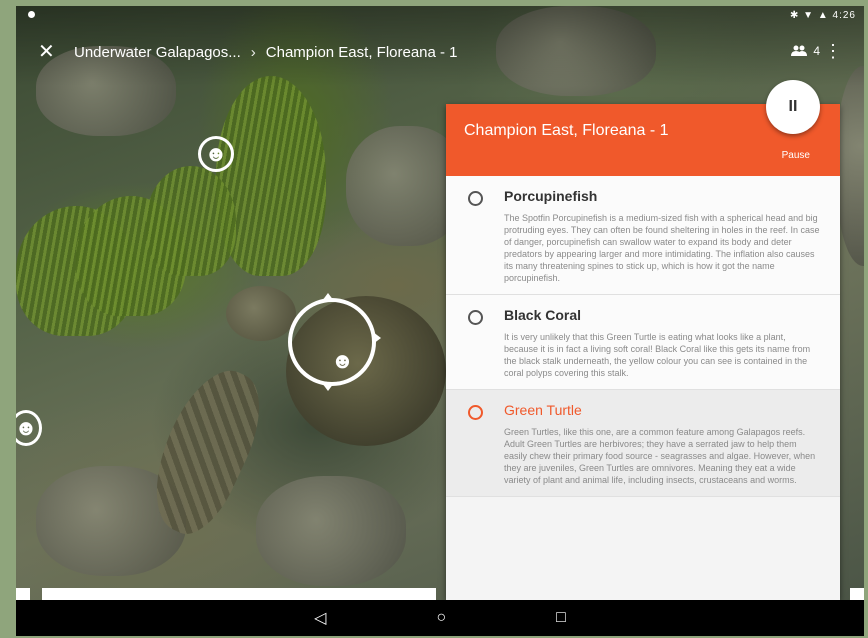 The image size is (868, 638). What do you see at coordinates (799, 50) in the screenshot?
I see `people-icon` at bounding box center [799, 50].